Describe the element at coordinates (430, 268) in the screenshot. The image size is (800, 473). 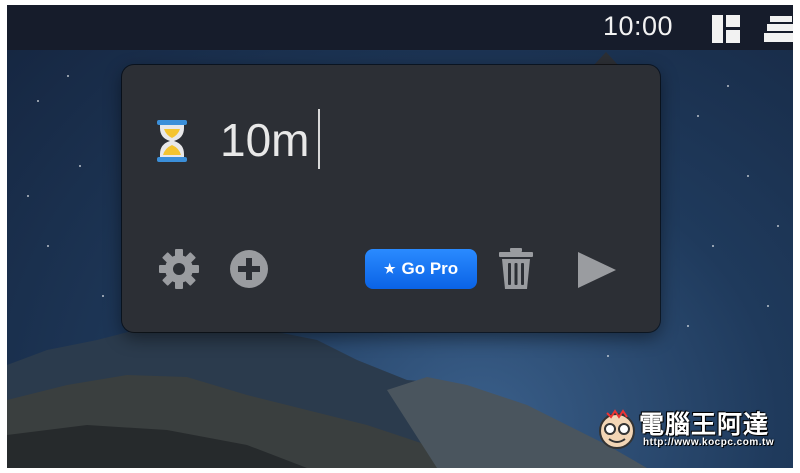
I see `go-pro-label: Go Pro` at that location.